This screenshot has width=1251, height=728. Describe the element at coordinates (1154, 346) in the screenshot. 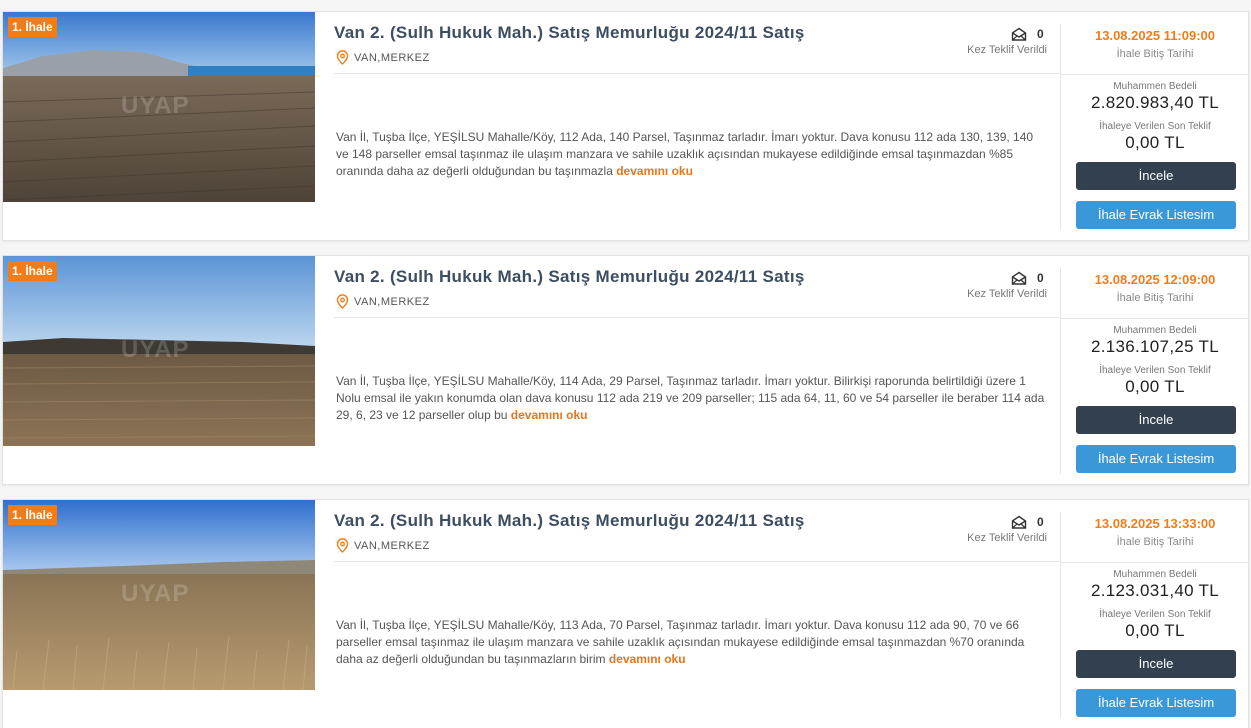

I see `estimated-value: 2.136.107,25 TL` at that location.